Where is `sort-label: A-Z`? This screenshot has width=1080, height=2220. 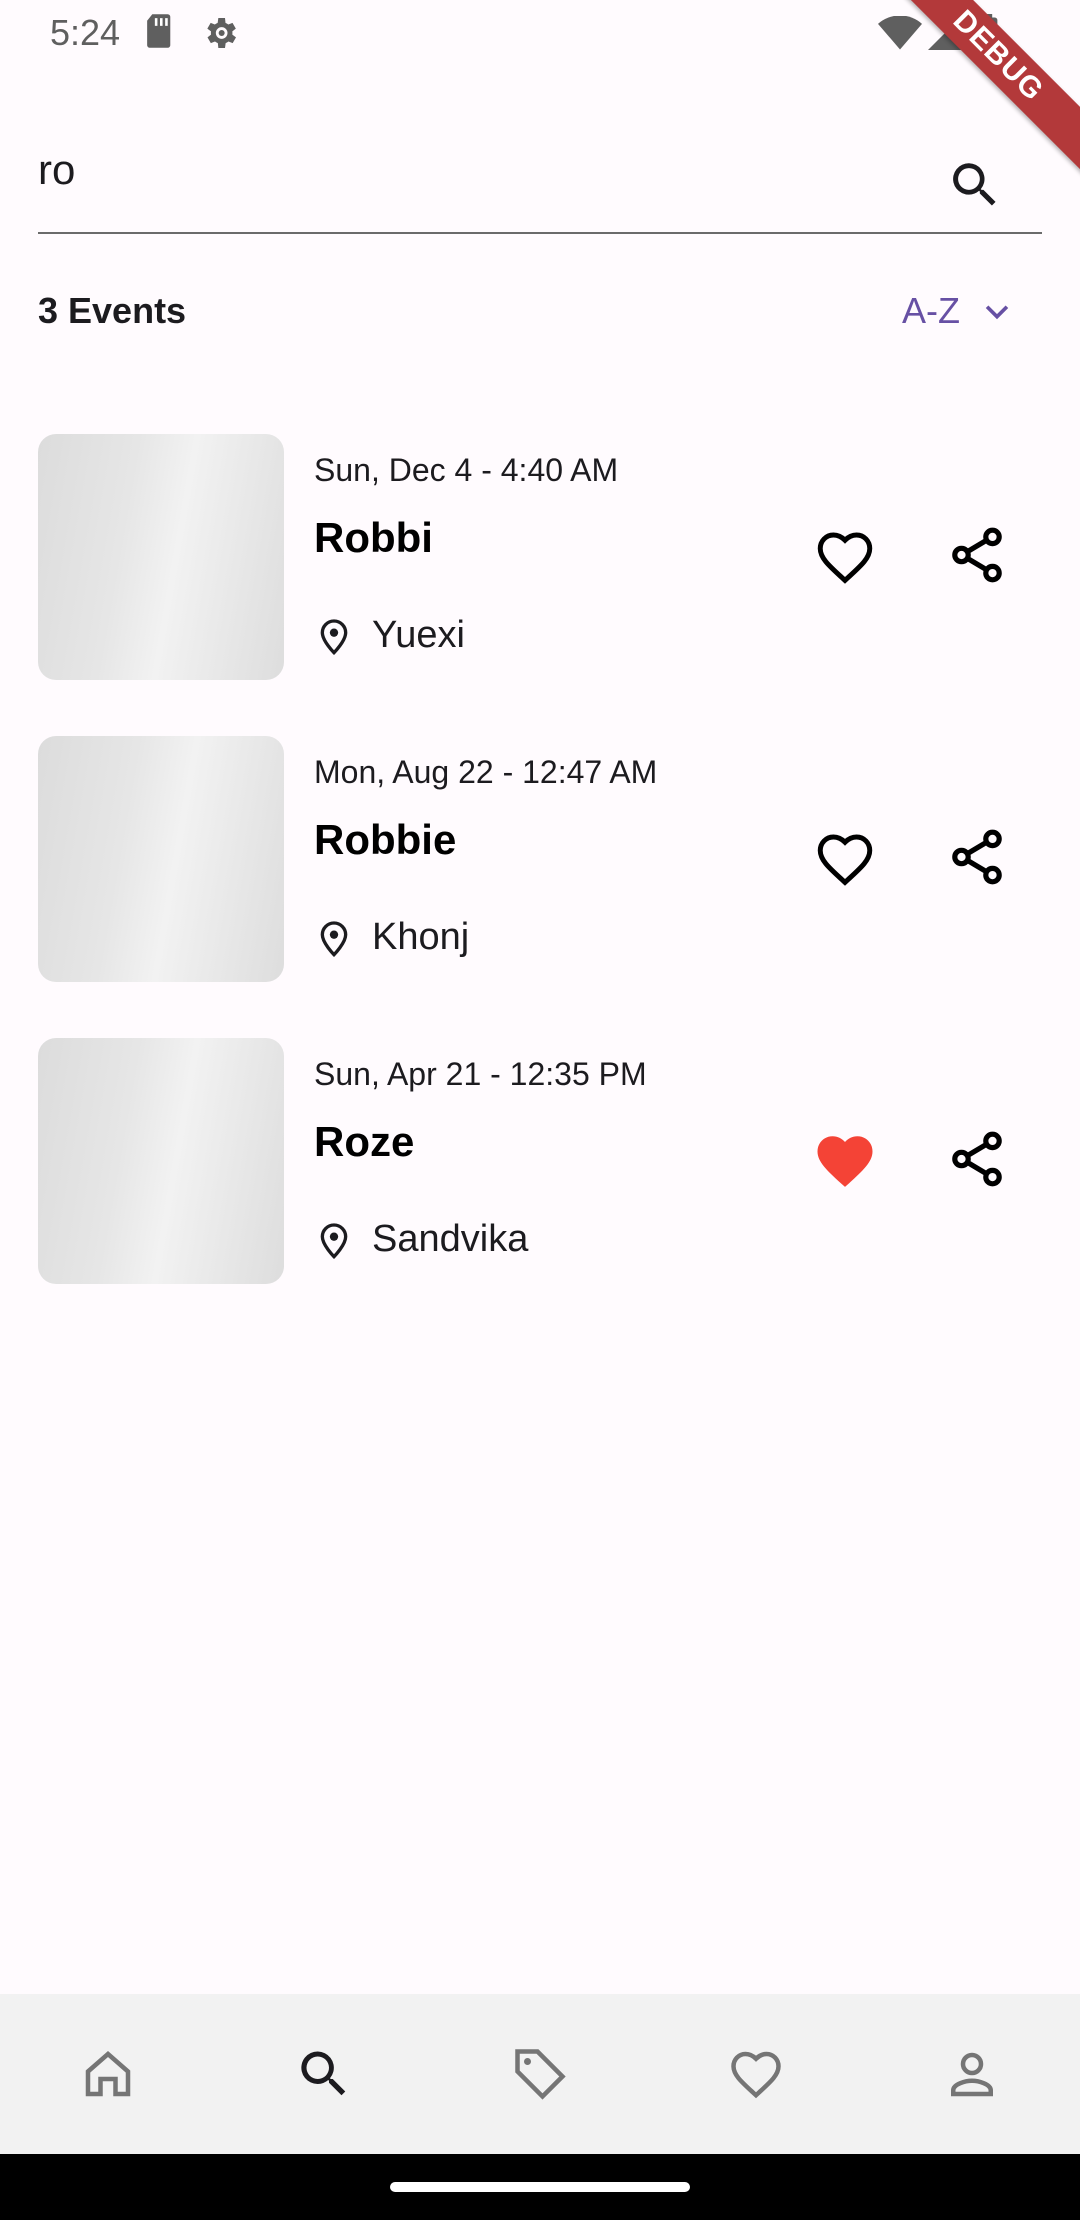
sort-label: A-Z is located at coordinates (931, 310).